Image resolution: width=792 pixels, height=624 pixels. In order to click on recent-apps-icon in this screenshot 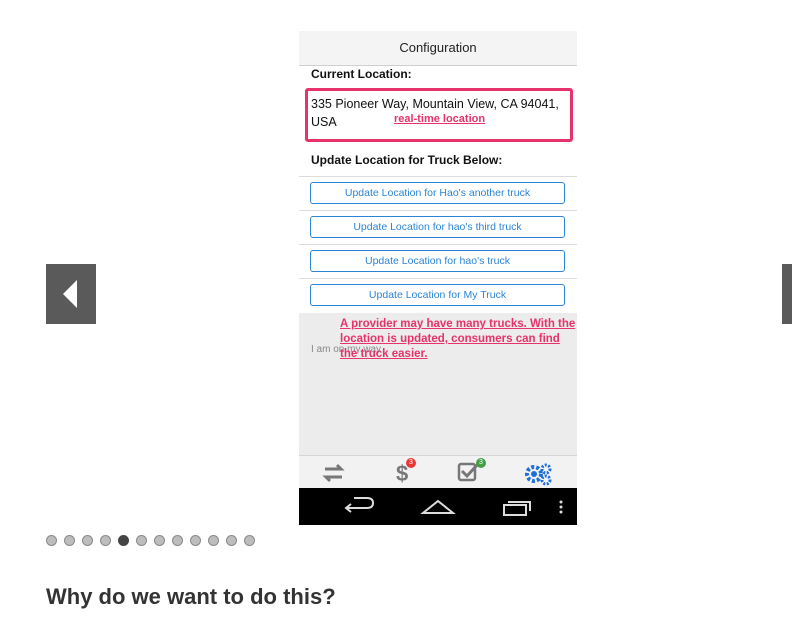, I will do `click(517, 508)`.